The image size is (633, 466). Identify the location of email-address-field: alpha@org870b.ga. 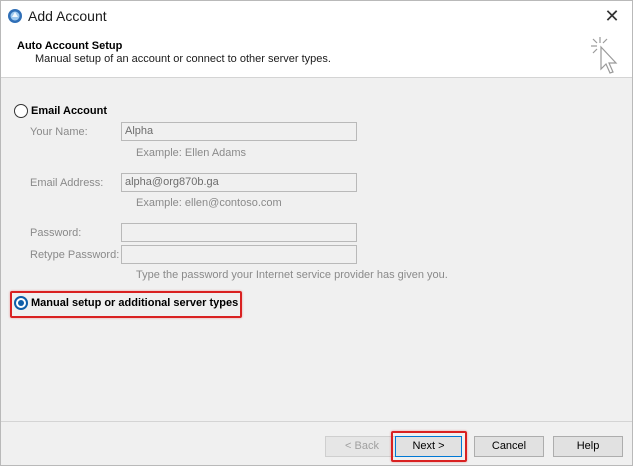
(239, 182).